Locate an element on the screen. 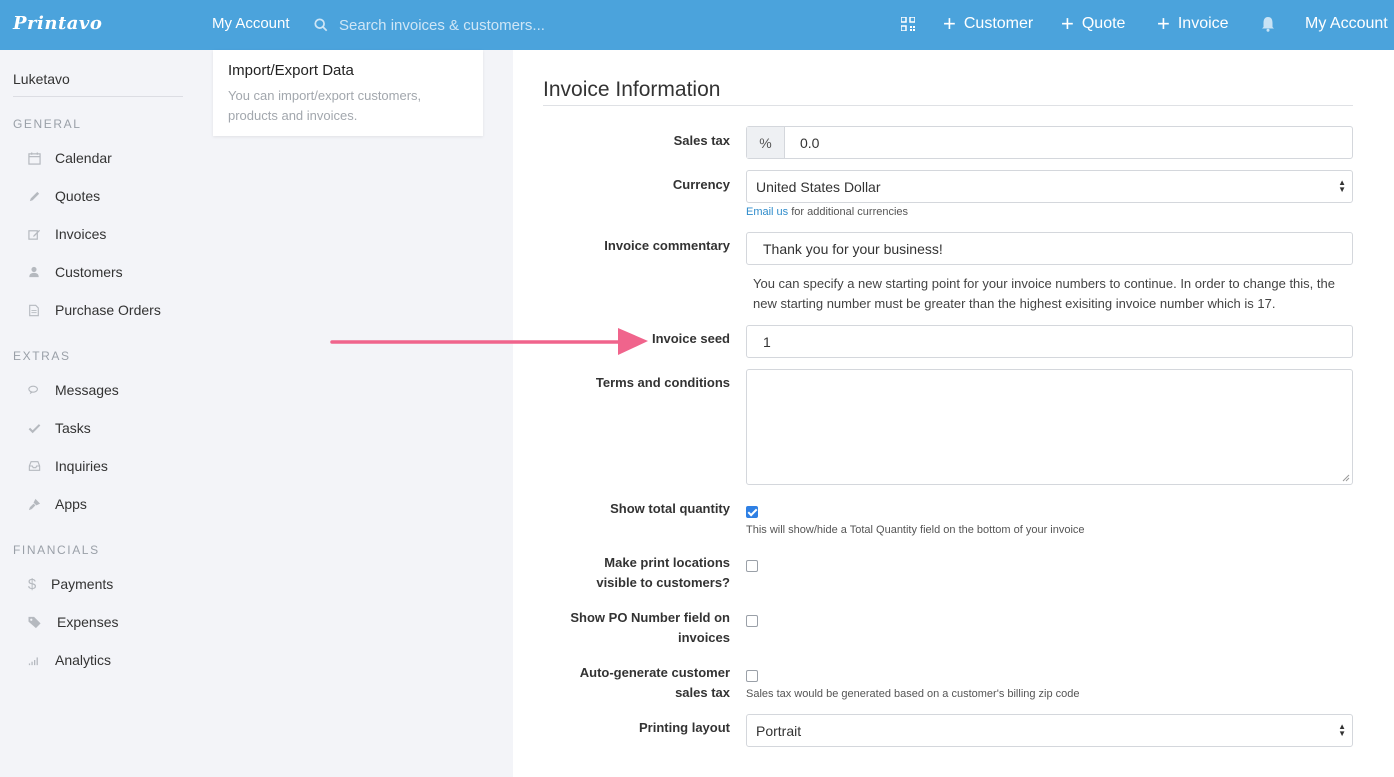 This screenshot has height=777, width=1394. sidebar-item-tasks: Tasks is located at coordinates (59, 428).